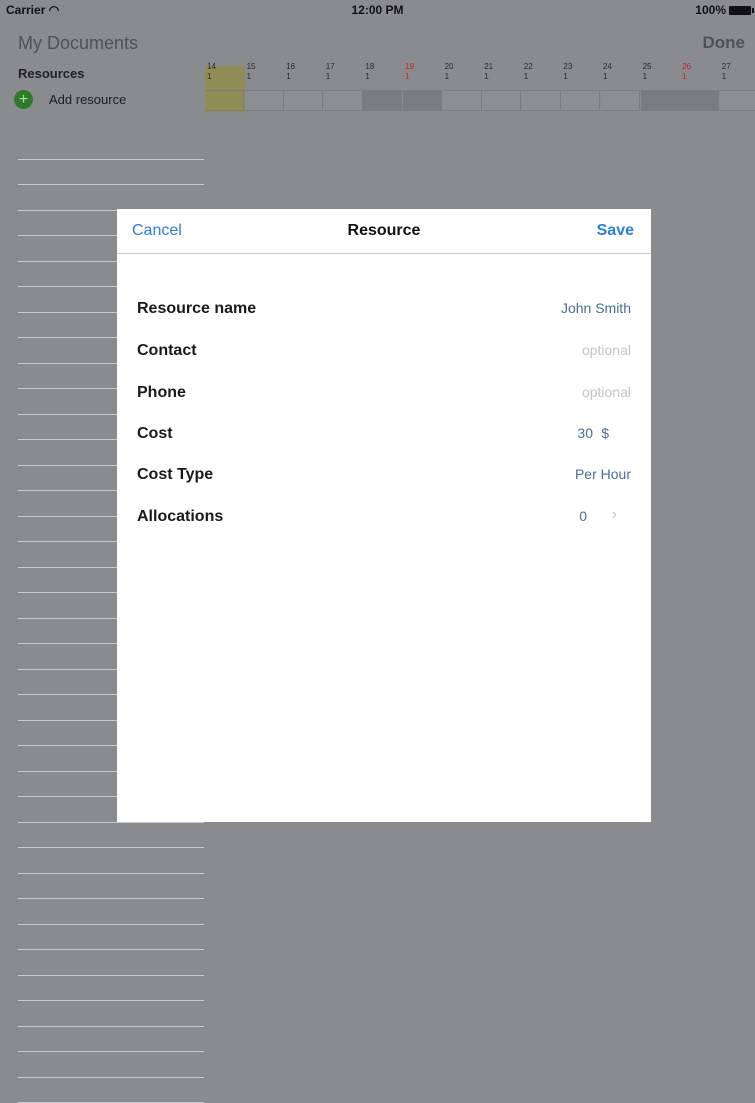  Describe the element at coordinates (251, 67) in the screenshot. I see `timeline-day-label: 15` at that location.